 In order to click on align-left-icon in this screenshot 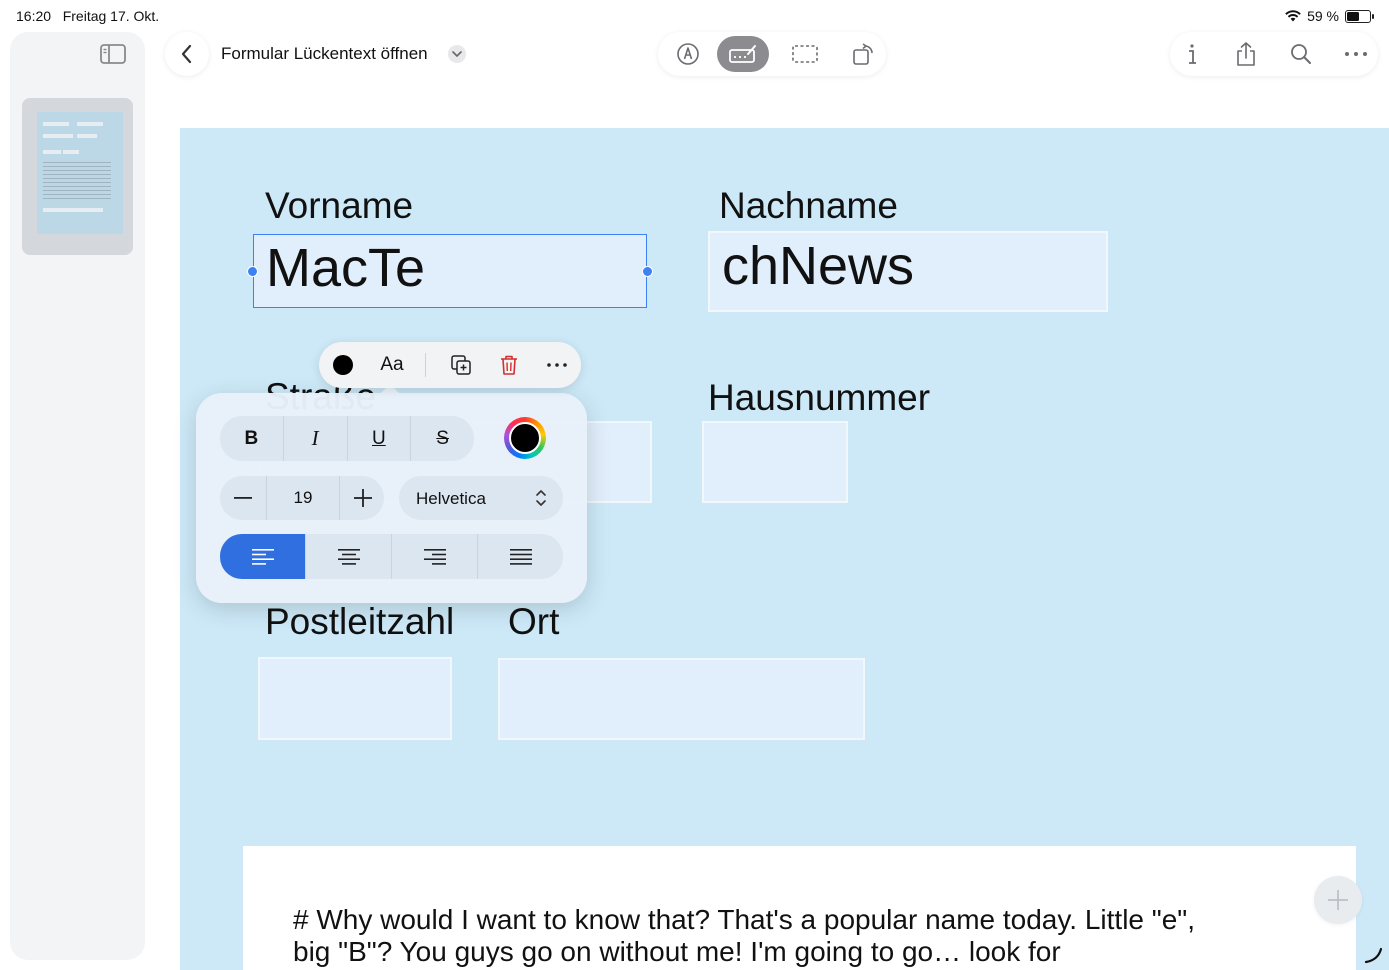, I will do `click(262, 556)`.